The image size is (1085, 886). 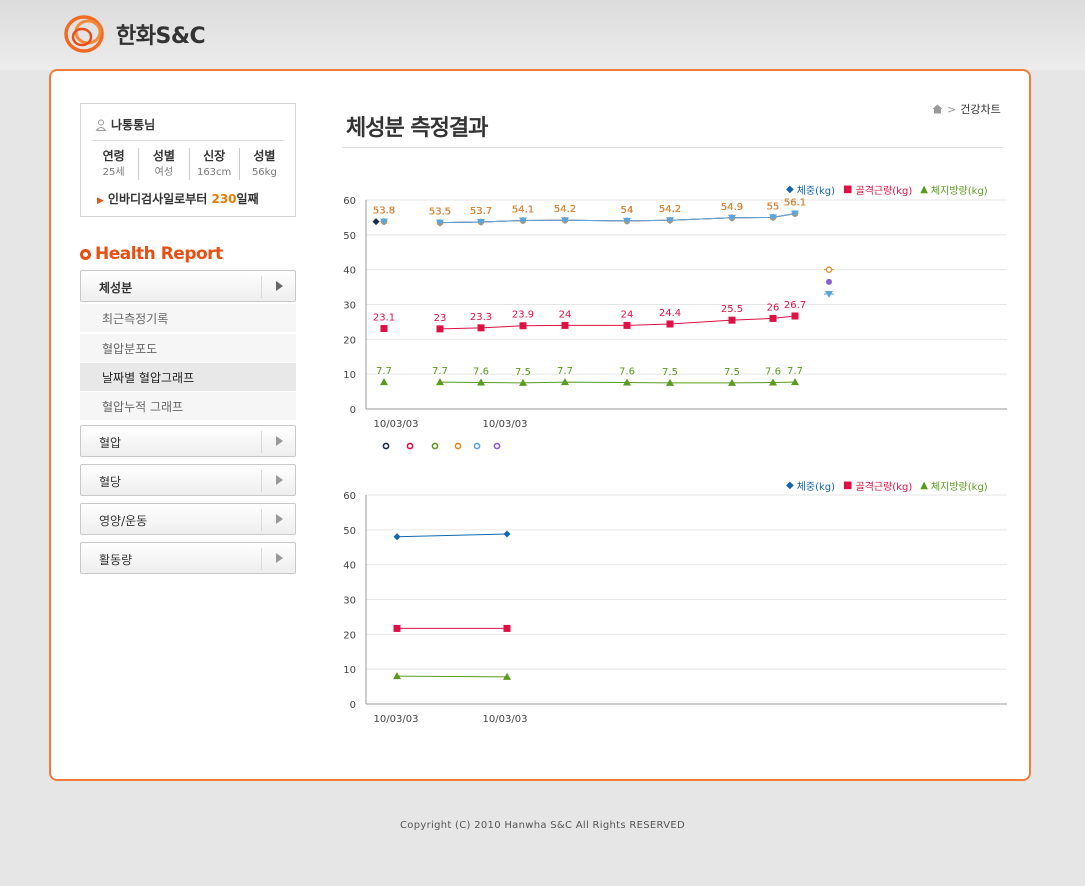 What do you see at coordinates (188, 441) in the screenshot?
I see `menu-blood-pressure: 혈압` at bounding box center [188, 441].